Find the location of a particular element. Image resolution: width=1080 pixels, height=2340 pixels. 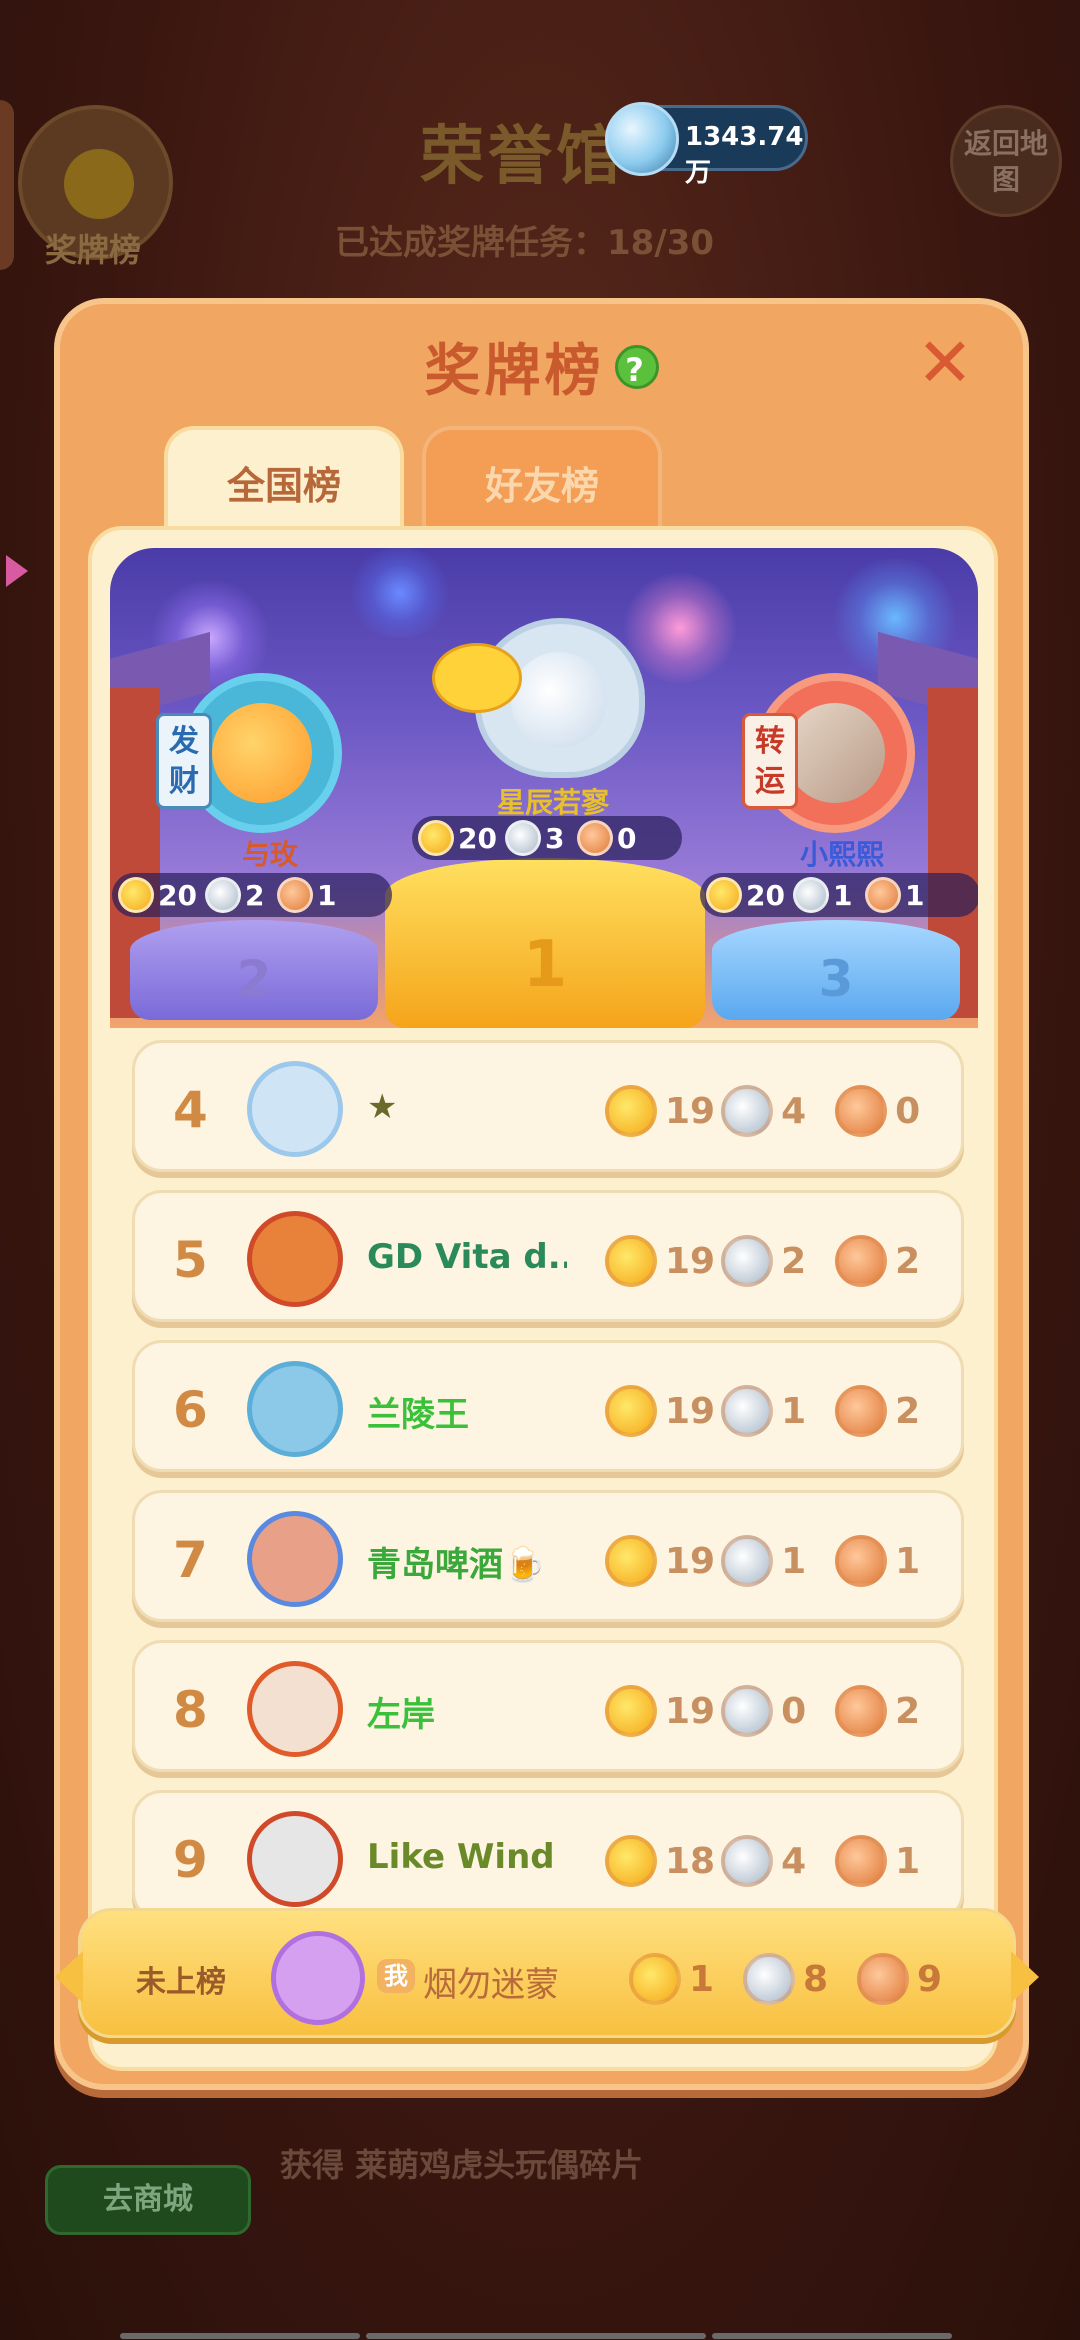

medal-counts: 19 4 0 is located at coordinates (780, 1111).